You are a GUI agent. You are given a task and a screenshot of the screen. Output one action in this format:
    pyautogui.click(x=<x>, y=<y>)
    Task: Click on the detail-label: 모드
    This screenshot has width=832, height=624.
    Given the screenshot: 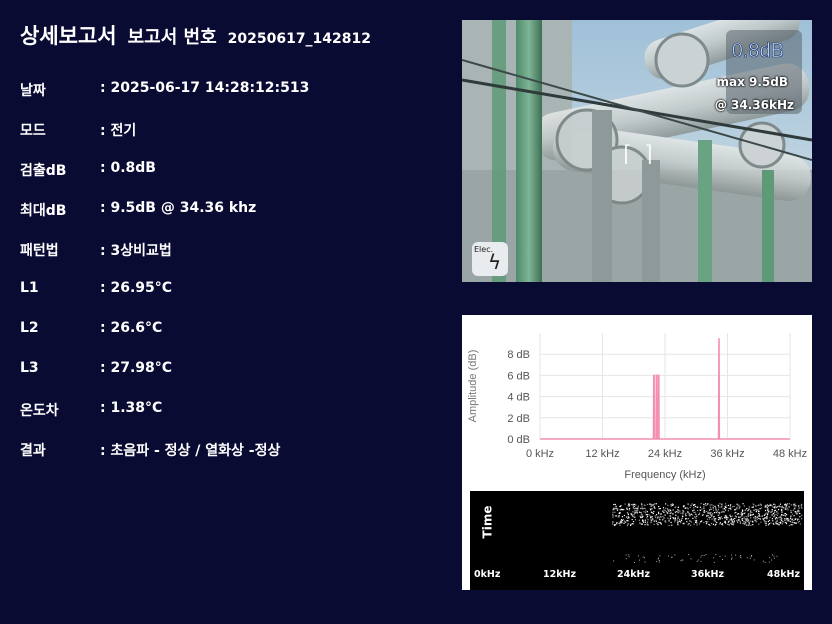 What is the action you would take?
    pyautogui.click(x=33, y=131)
    